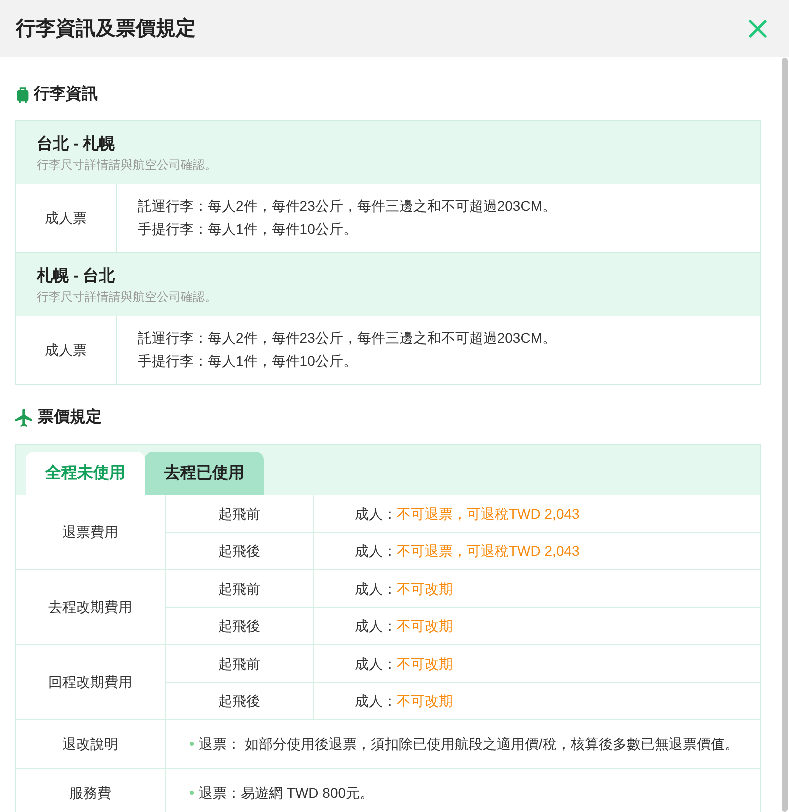 Image resolution: width=789 pixels, height=812 pixels. What do you see at coordinates (76, 144) in the screenshot?
I see `route-title: 台北 - 札幌` at bounding box center [76, 144].